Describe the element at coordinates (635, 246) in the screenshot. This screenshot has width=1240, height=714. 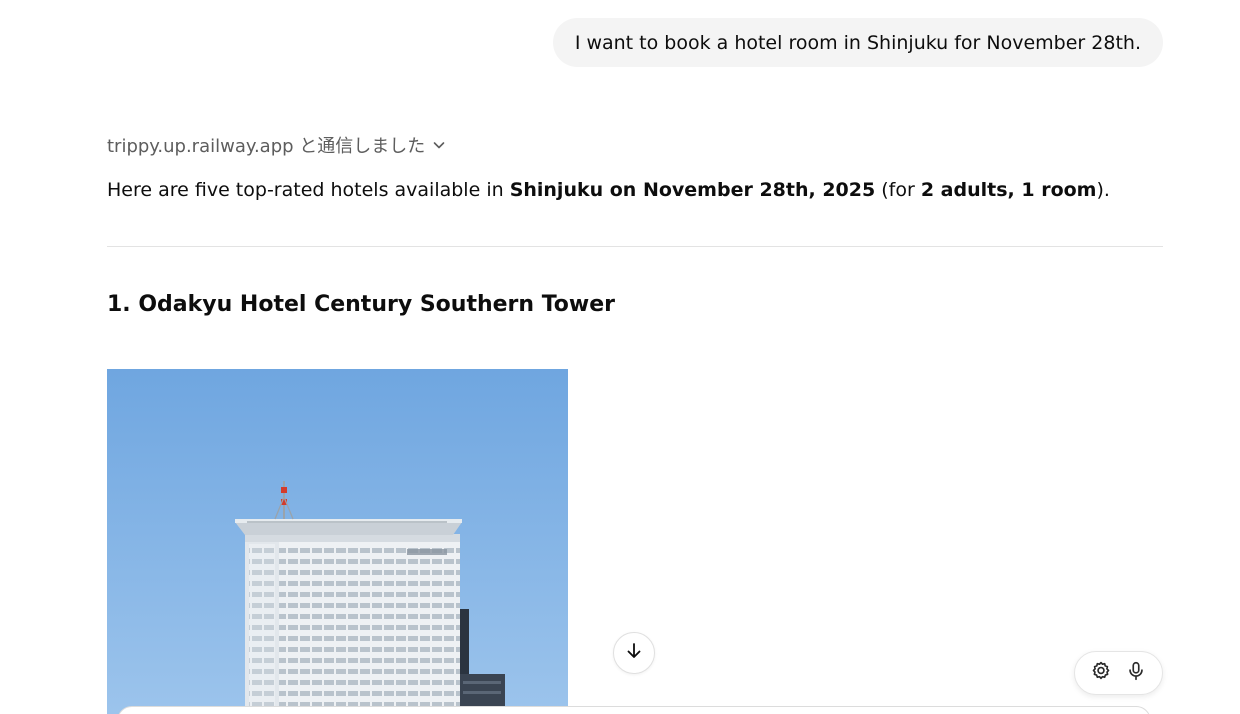
I see `section-divider` at that location.